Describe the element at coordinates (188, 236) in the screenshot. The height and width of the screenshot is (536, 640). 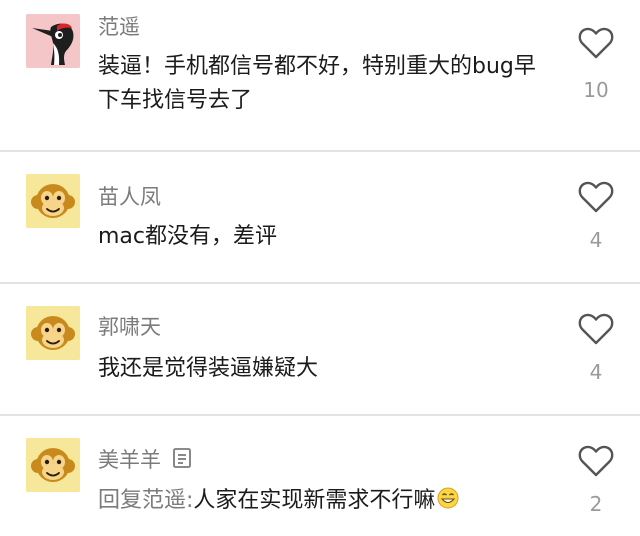
I see `comment-text: mac都没有，差评` at that location.